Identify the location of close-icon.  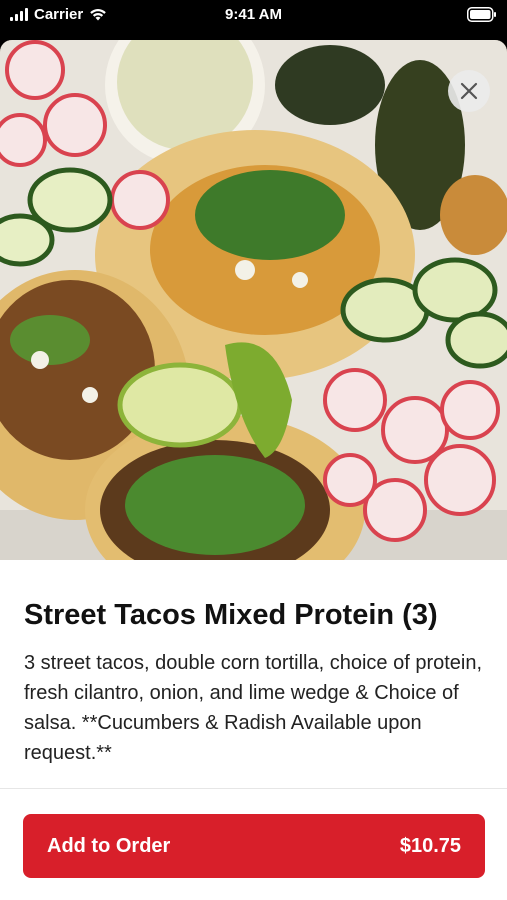
(469, 91).